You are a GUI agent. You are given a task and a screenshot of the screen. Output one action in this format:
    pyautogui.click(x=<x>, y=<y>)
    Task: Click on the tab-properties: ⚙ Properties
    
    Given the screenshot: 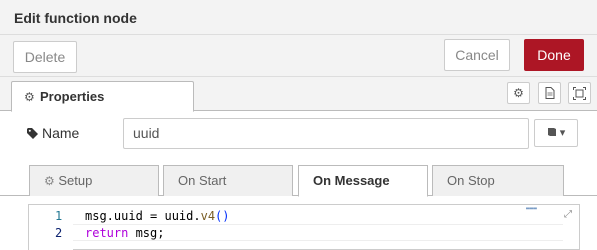 What is the action you would take?
    pyautogui.click(x=102, y=96)
    